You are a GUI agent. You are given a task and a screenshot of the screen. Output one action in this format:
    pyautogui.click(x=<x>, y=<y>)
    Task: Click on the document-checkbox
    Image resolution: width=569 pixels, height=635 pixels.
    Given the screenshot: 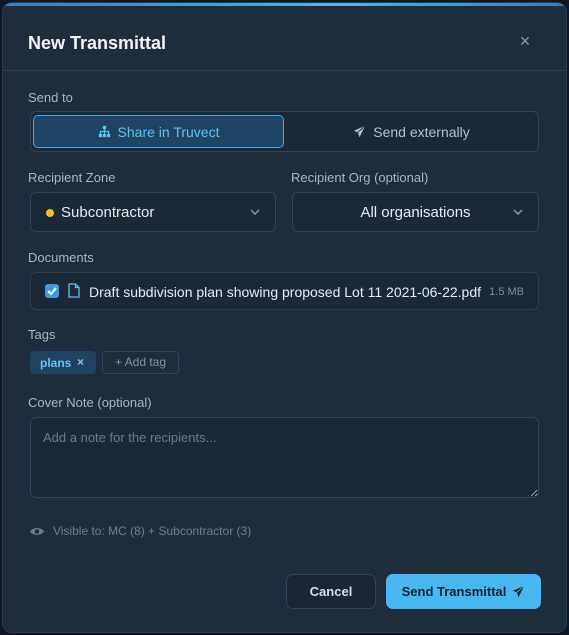 What is the action you would take?
    pyautogui.click(x=52, y=291)
    